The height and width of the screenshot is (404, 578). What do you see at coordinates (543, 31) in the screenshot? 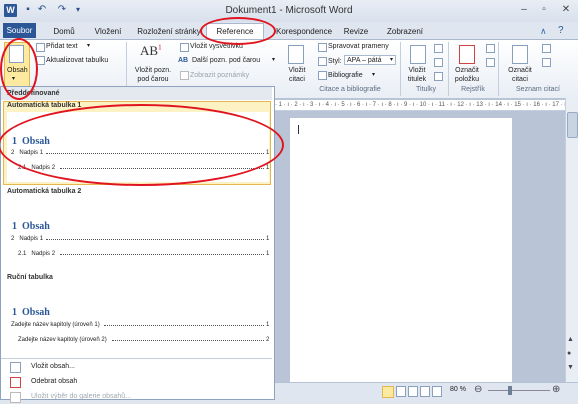
I see `minimize-ribbon-icon: ∧` at bounding box center [543, 31].